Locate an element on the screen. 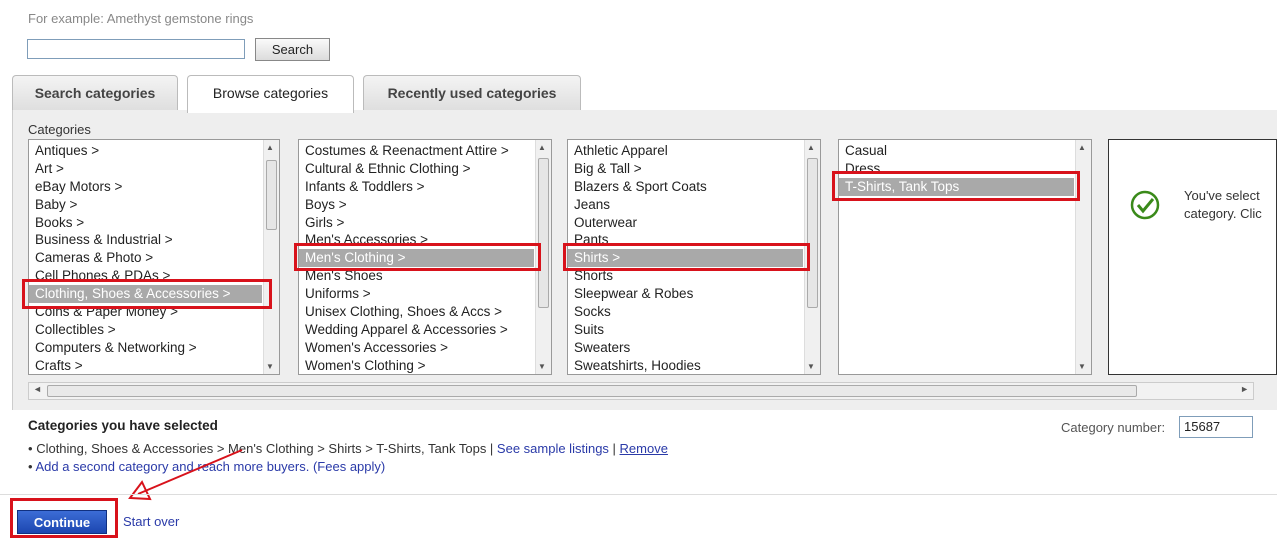 The width and height of the screenshot is (1277, 538). list-item: Women's Clothing > is located at coordinates (416, 365).